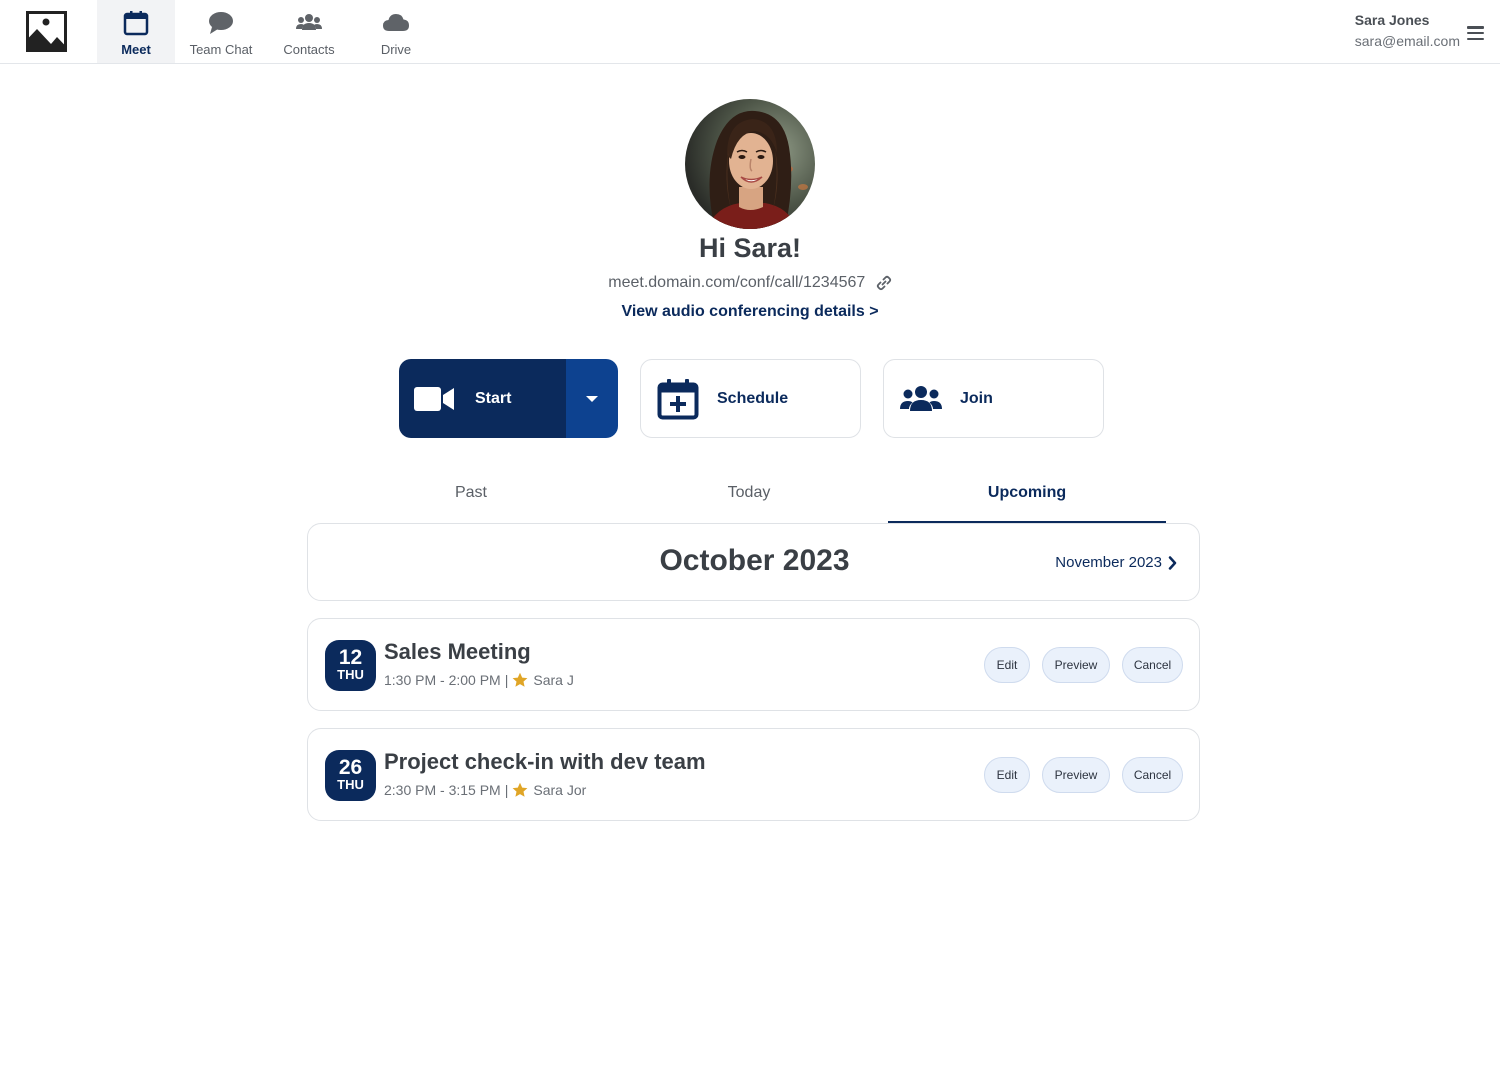 This screenshot has width=1500, height=1067. I want to click on people-icon, so click(309, 22).